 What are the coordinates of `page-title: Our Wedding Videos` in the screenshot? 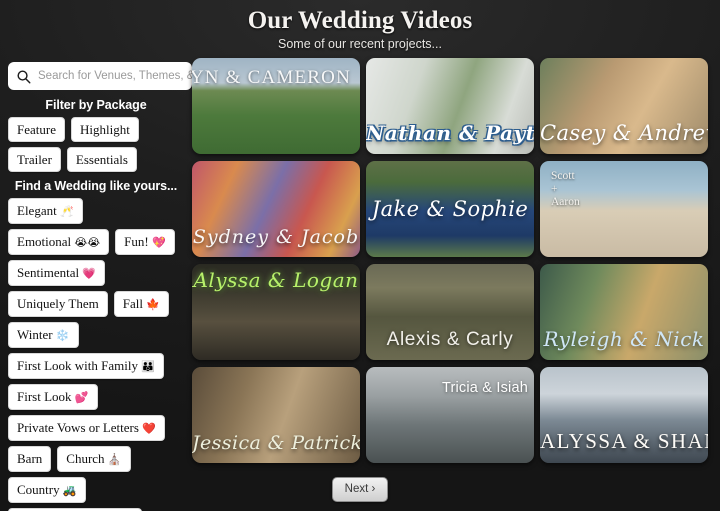 It's located at (360, 20).